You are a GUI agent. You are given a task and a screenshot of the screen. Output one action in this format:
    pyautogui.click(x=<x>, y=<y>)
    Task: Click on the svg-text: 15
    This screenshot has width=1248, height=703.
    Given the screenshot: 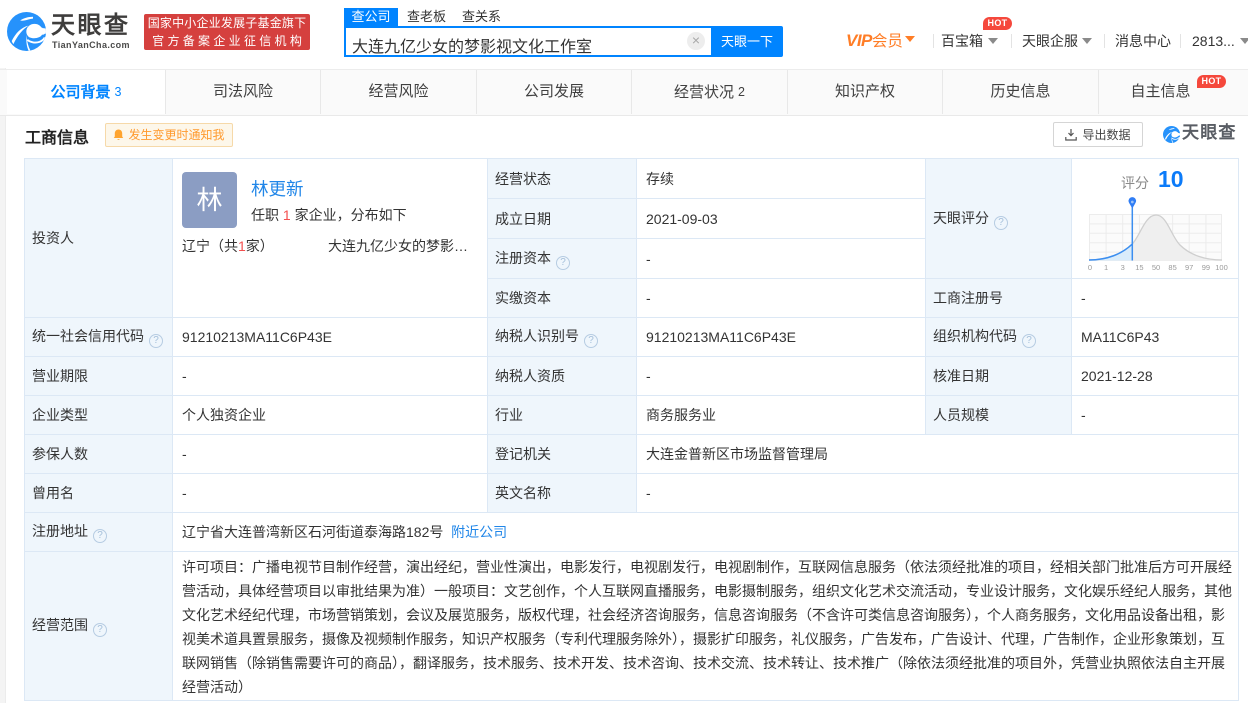 What is the action you would take?
    pyautogui.click(x=1139, y=267)
    